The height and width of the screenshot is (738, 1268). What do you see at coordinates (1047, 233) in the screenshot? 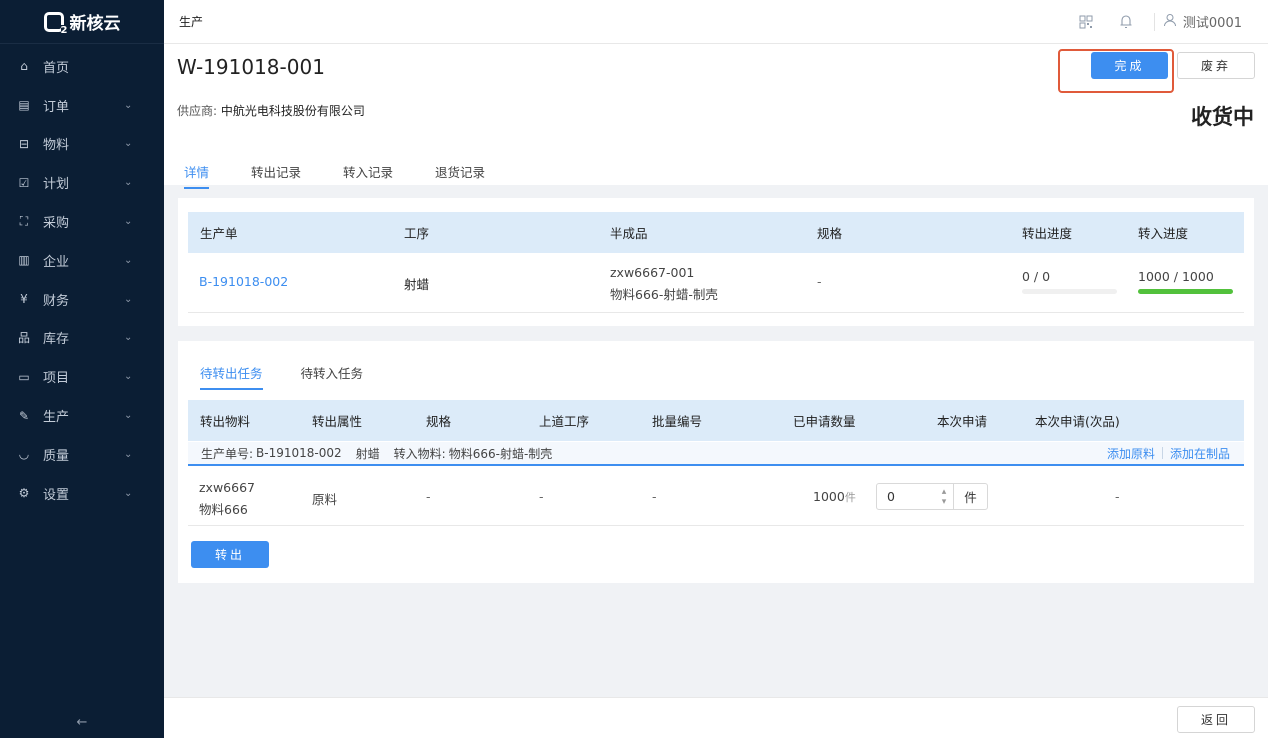
I see `column-header: 转出进度` at bounding box center [1047, 233].